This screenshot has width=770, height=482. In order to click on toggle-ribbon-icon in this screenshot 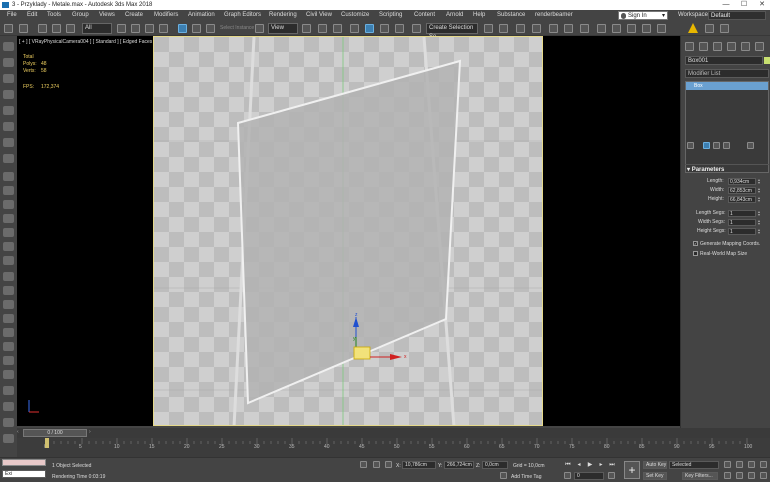, I will do `click(536, 28)`.